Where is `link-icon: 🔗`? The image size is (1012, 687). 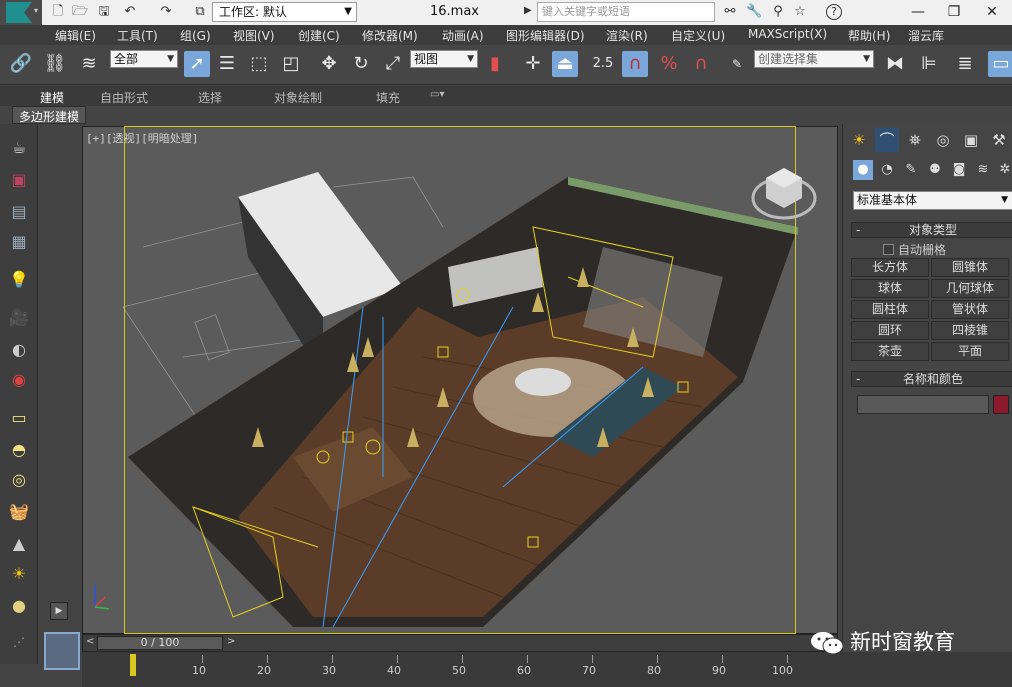
link-icon: 🔗 is located at coordinates (21, 64).